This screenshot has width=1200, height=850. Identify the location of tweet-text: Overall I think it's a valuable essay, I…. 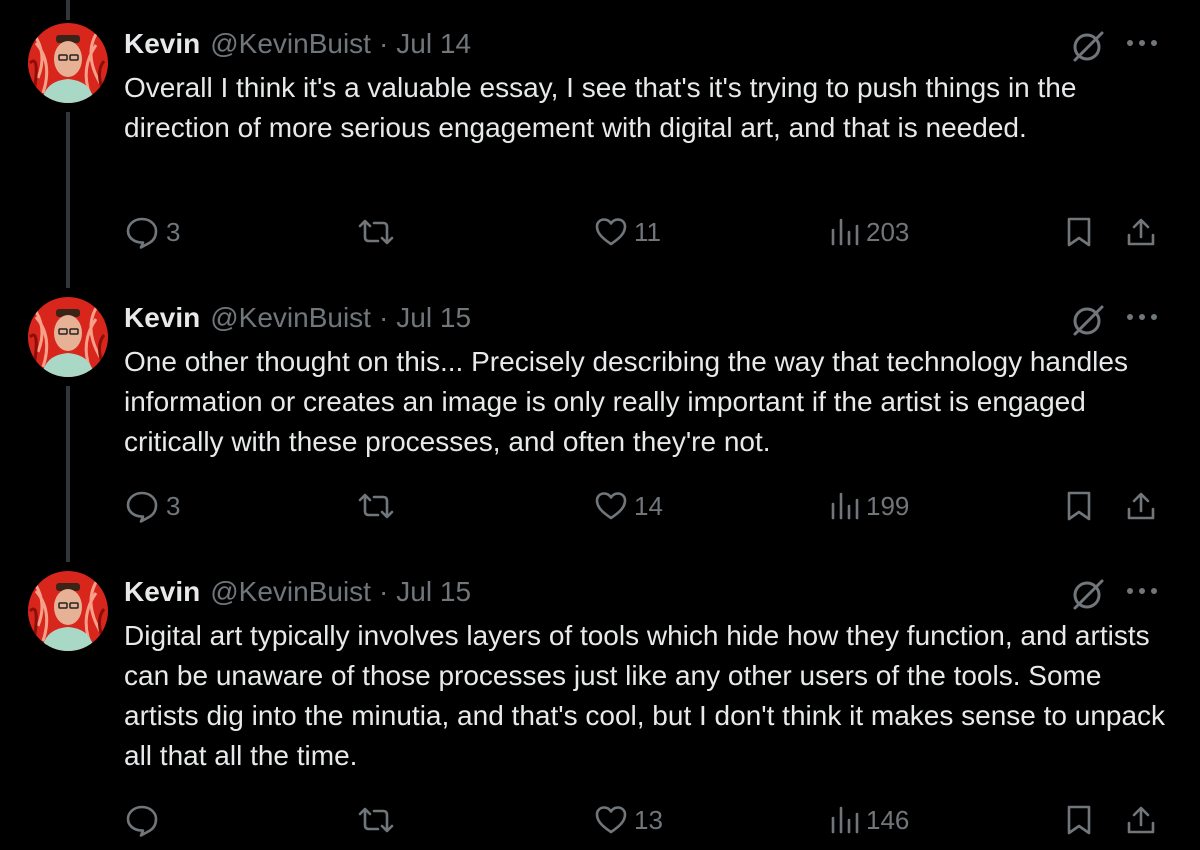
(600, 107).